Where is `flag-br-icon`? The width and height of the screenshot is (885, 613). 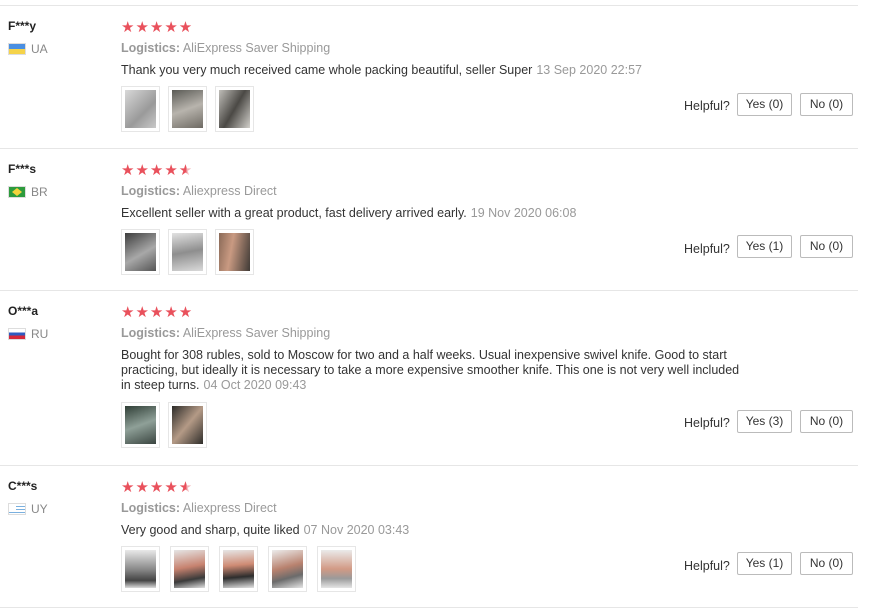 flag-br-icon is located at coordinates (17, 192).